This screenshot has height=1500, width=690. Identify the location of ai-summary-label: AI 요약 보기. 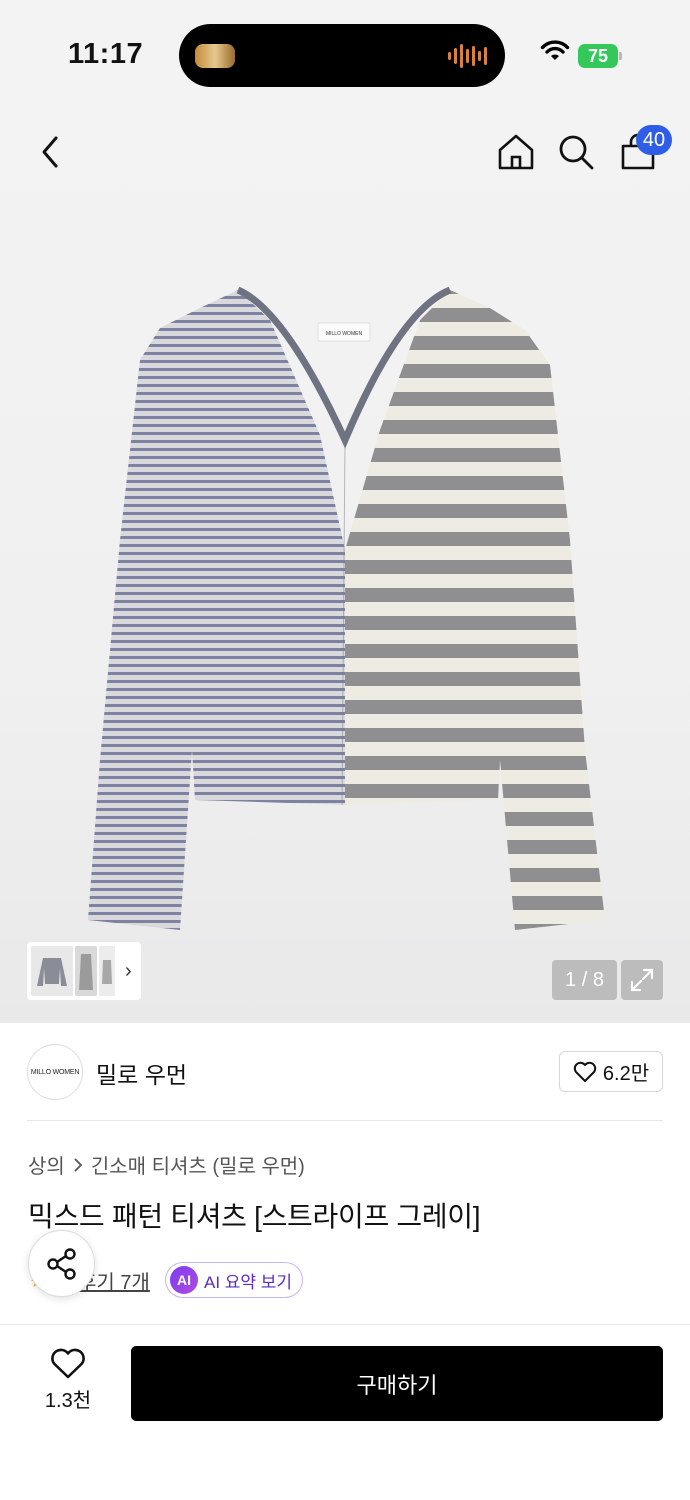
(248, 1282).